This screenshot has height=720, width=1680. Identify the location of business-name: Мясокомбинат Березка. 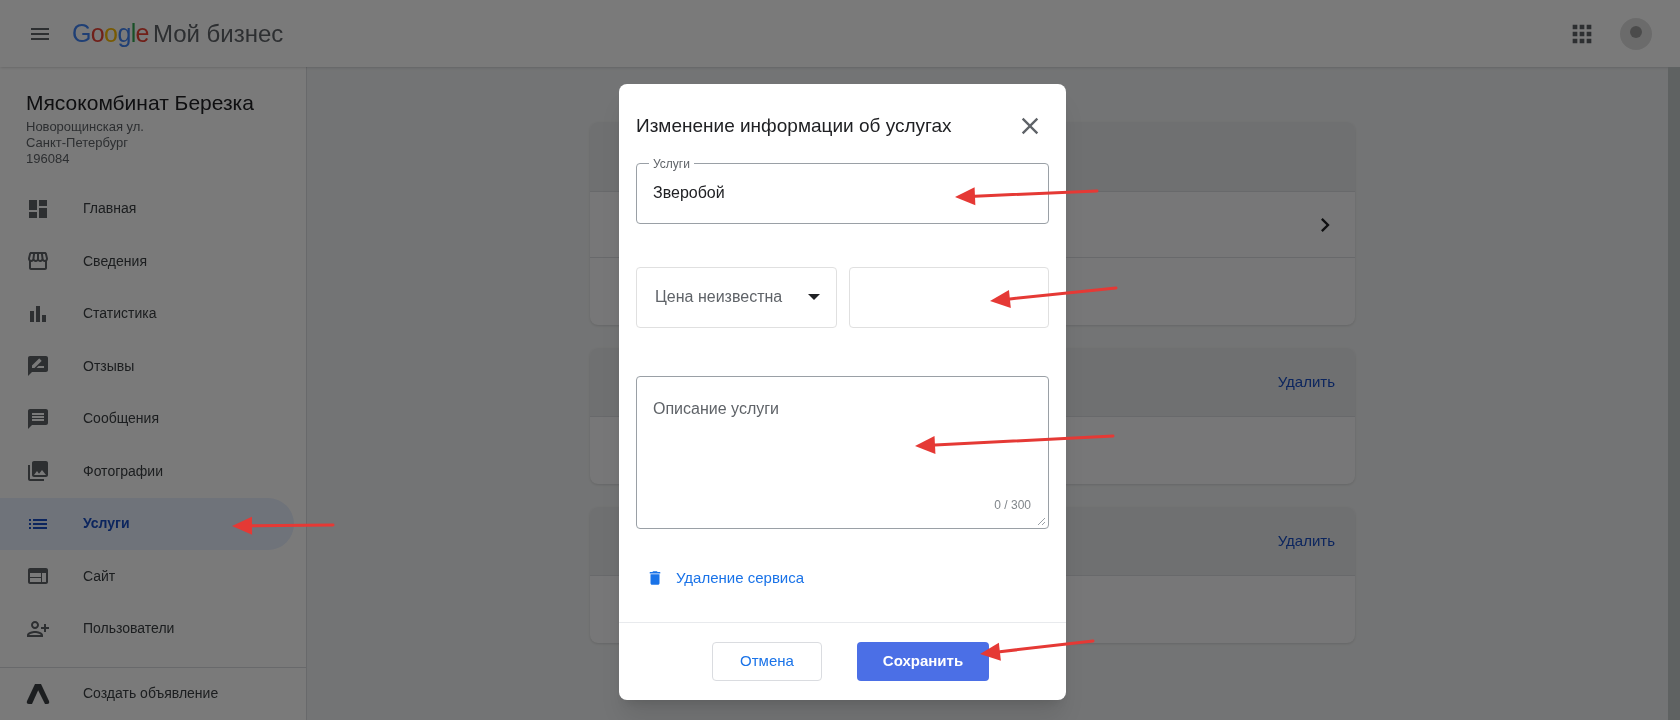
(140, 103).